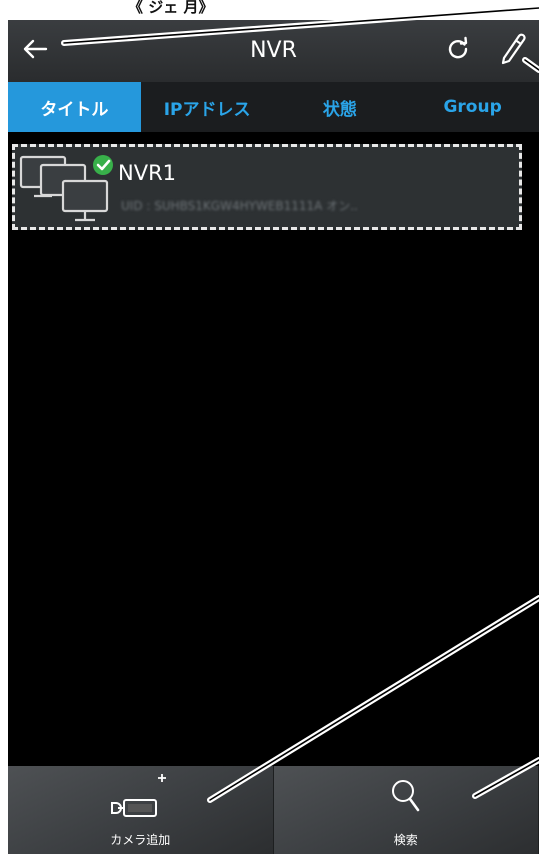  I want to click on pencil-icon, so click(513, 49).